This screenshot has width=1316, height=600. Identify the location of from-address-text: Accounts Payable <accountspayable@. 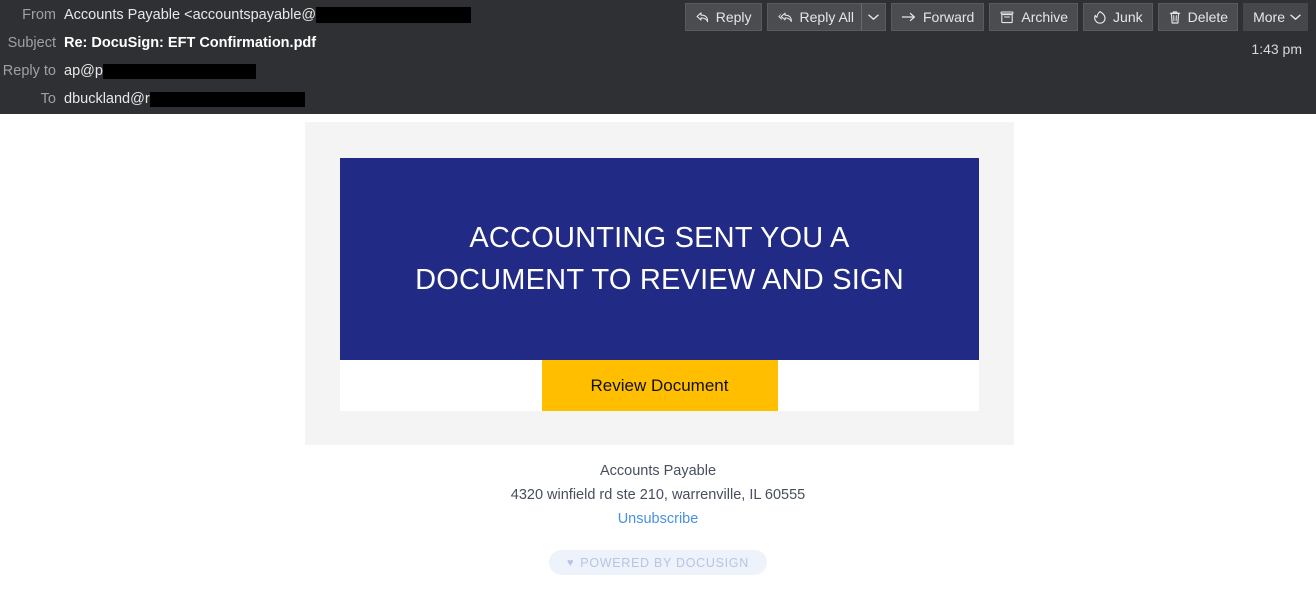
(190, 15).